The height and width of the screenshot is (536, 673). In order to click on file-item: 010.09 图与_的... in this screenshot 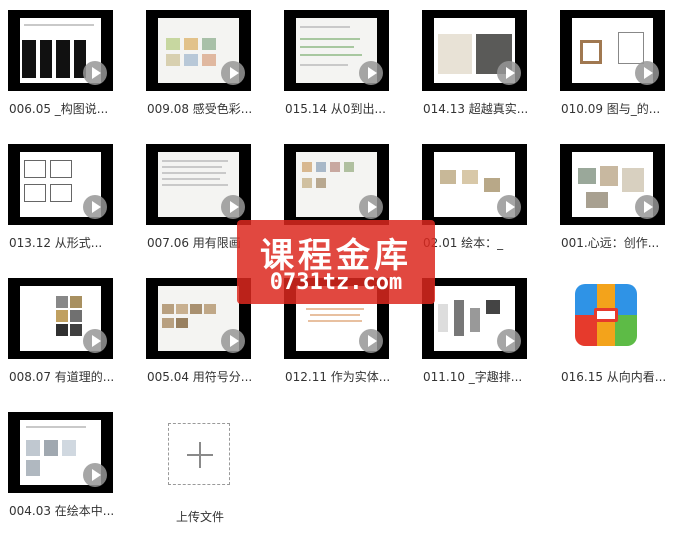, I will do `click(612, 64)`.